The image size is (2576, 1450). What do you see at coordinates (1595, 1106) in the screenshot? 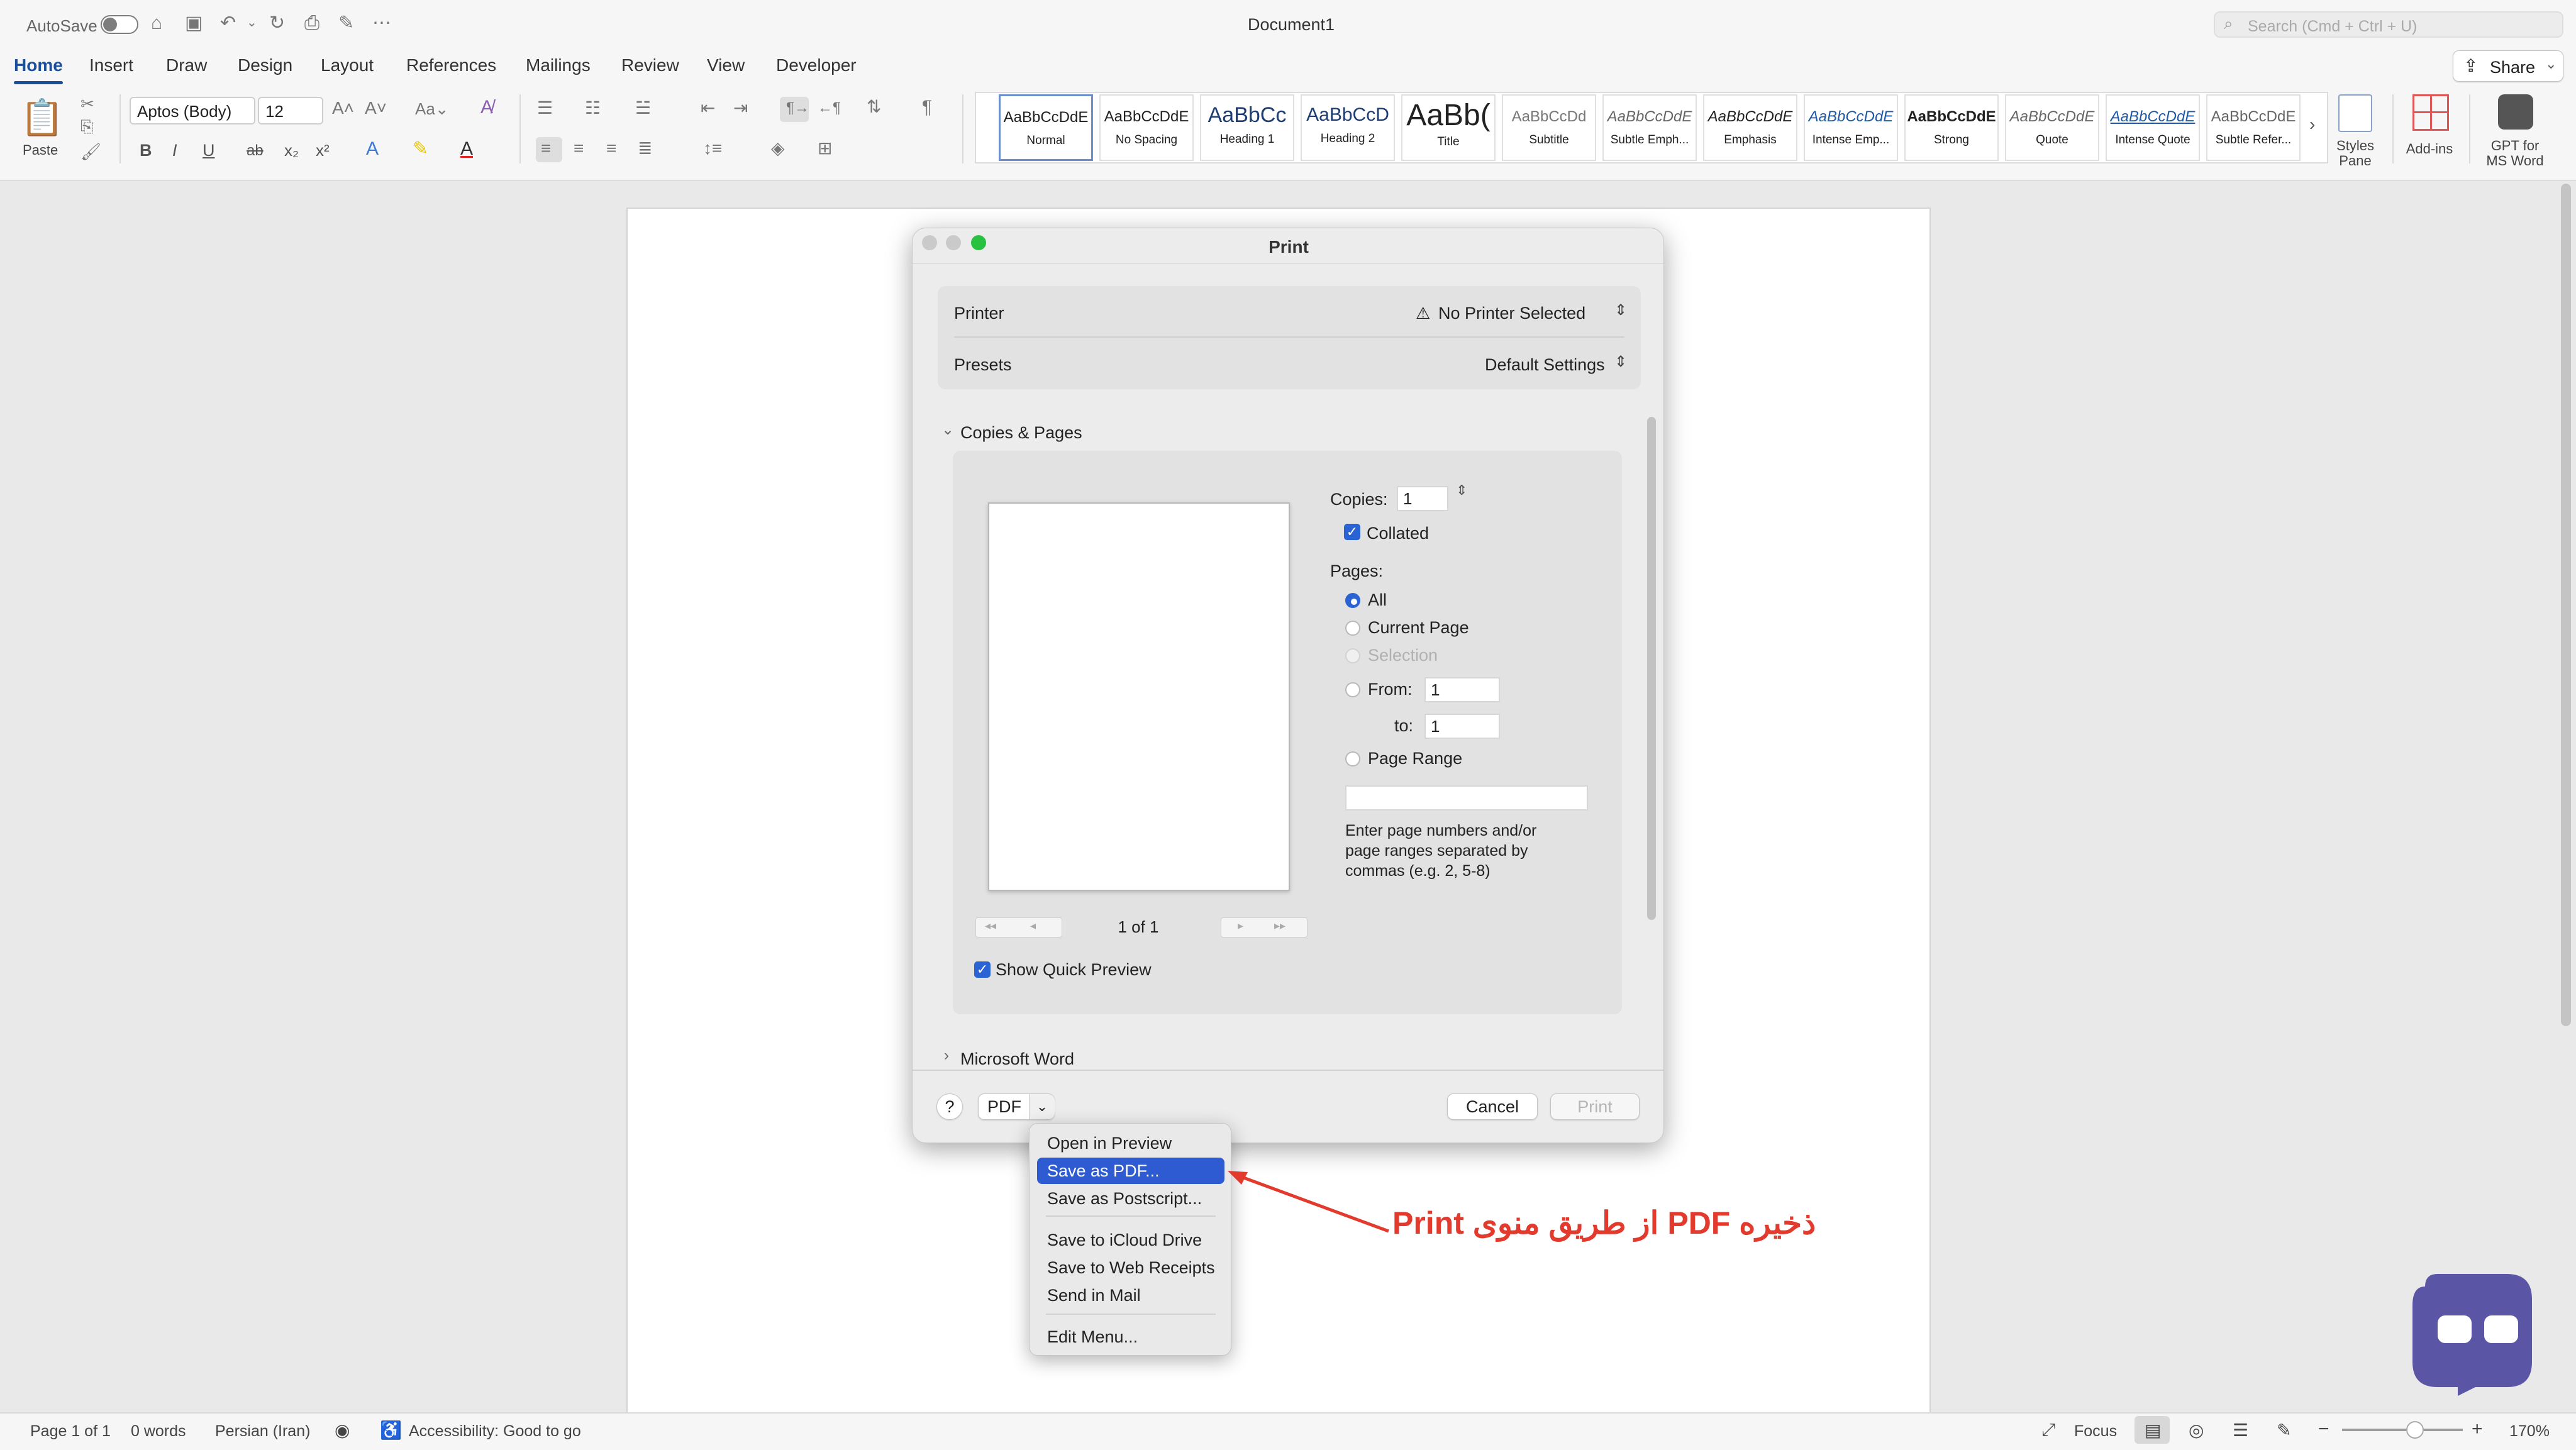
I see `print-button: Print` at bounding box center [1595, 1106].